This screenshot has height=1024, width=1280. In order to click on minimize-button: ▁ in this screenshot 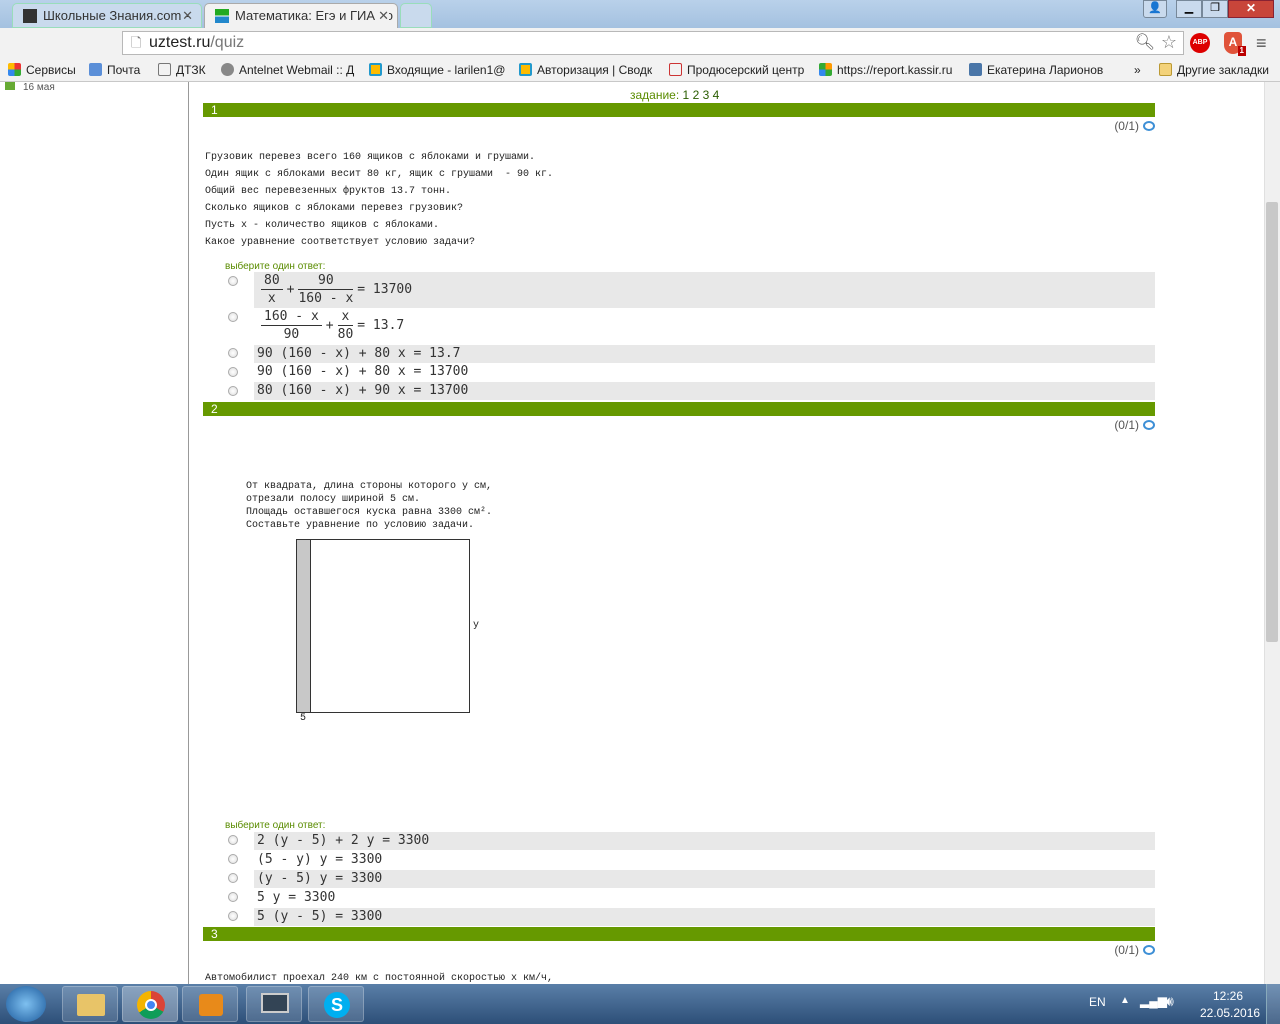, I will do `click(1189, 9)`.